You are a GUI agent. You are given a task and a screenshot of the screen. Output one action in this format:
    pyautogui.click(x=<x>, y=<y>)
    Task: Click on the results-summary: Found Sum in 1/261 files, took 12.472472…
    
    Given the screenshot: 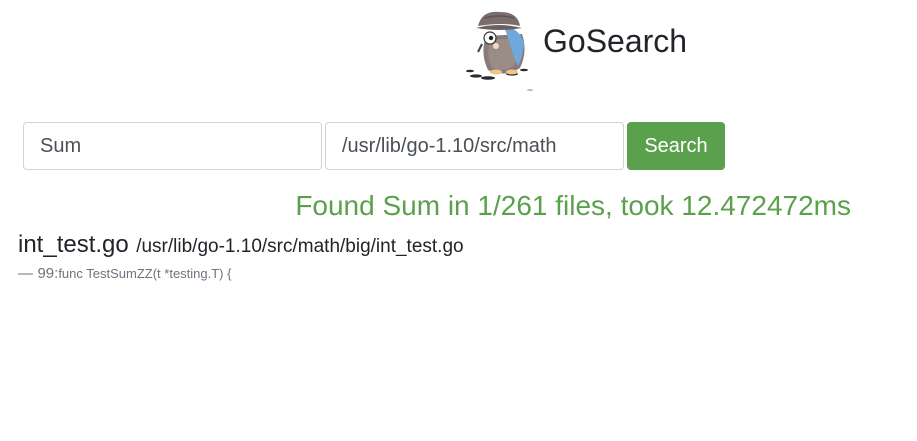 What is the action you would take?
    pyautogui.click(x=573, y=205)
    